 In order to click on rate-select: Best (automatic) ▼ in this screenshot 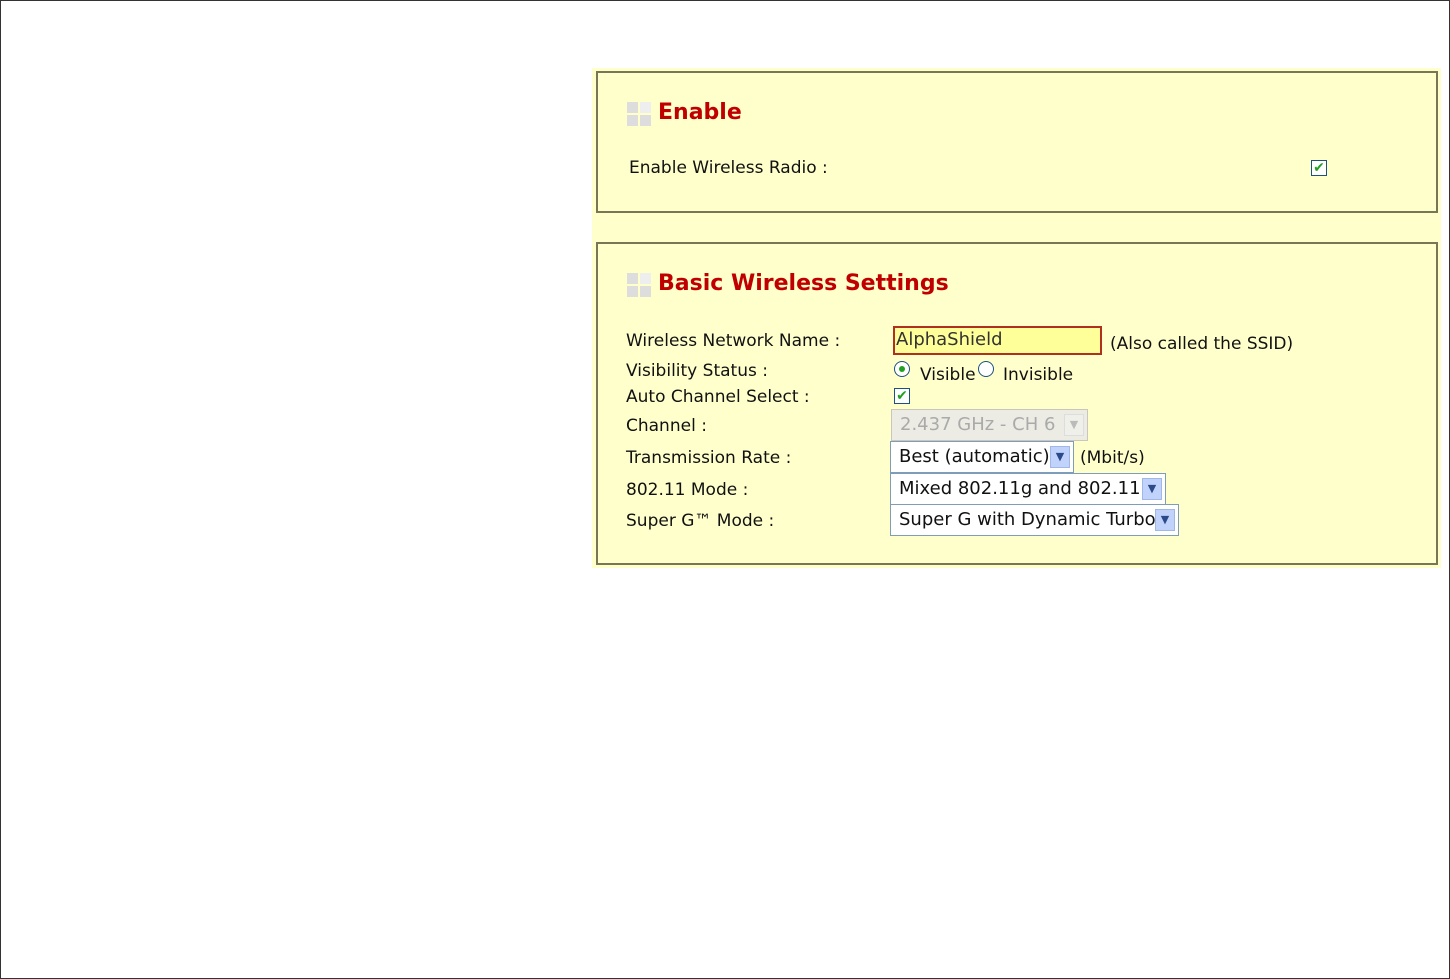, I will do `click(982, 457)`.